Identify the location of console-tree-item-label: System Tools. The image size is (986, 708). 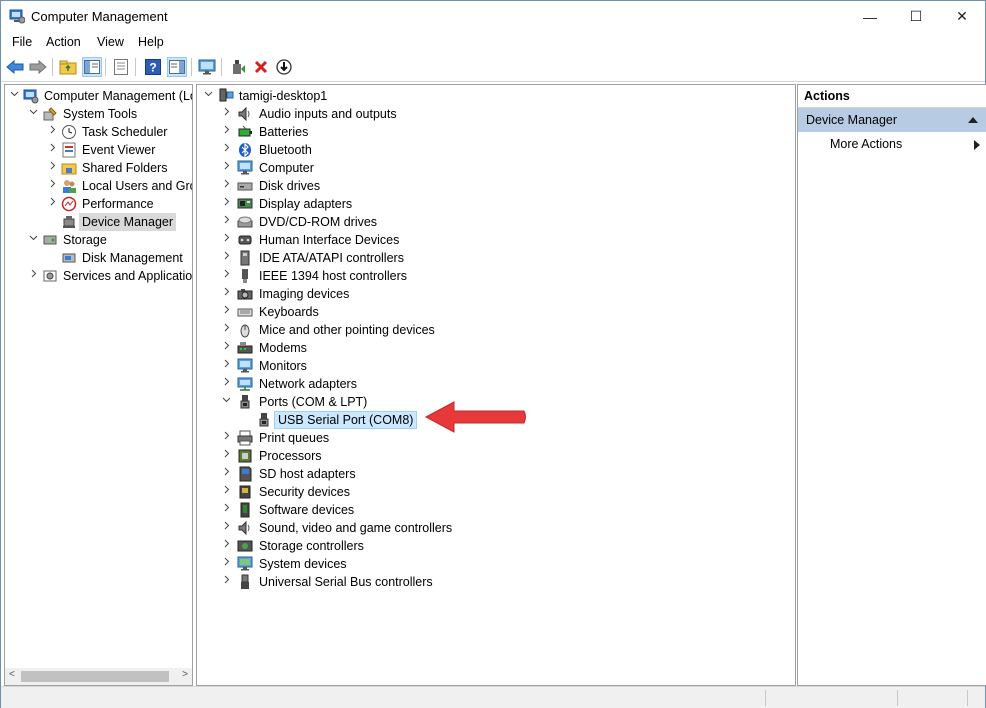
(100, 114).